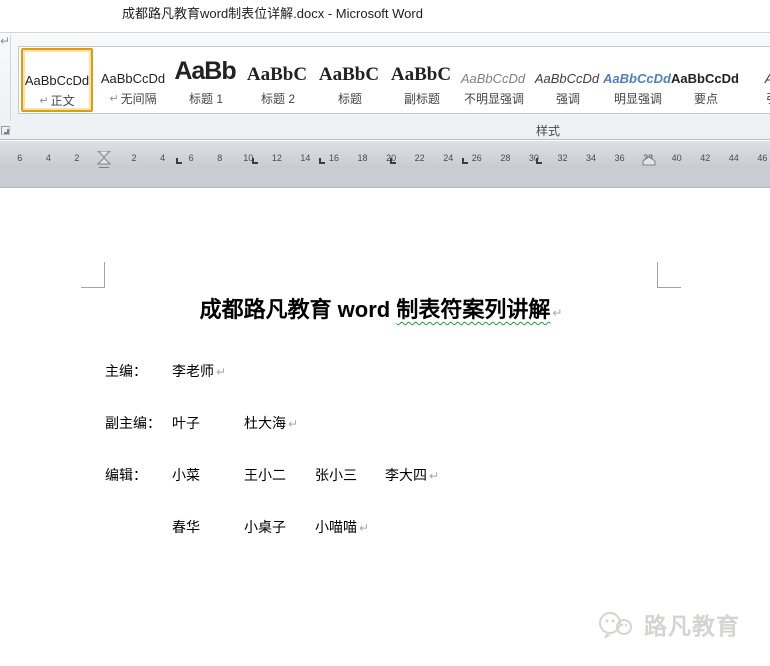 The height and width of the screenshot is (666, 770). I want to click on style-label: 不明显强调, so click(493, 98).